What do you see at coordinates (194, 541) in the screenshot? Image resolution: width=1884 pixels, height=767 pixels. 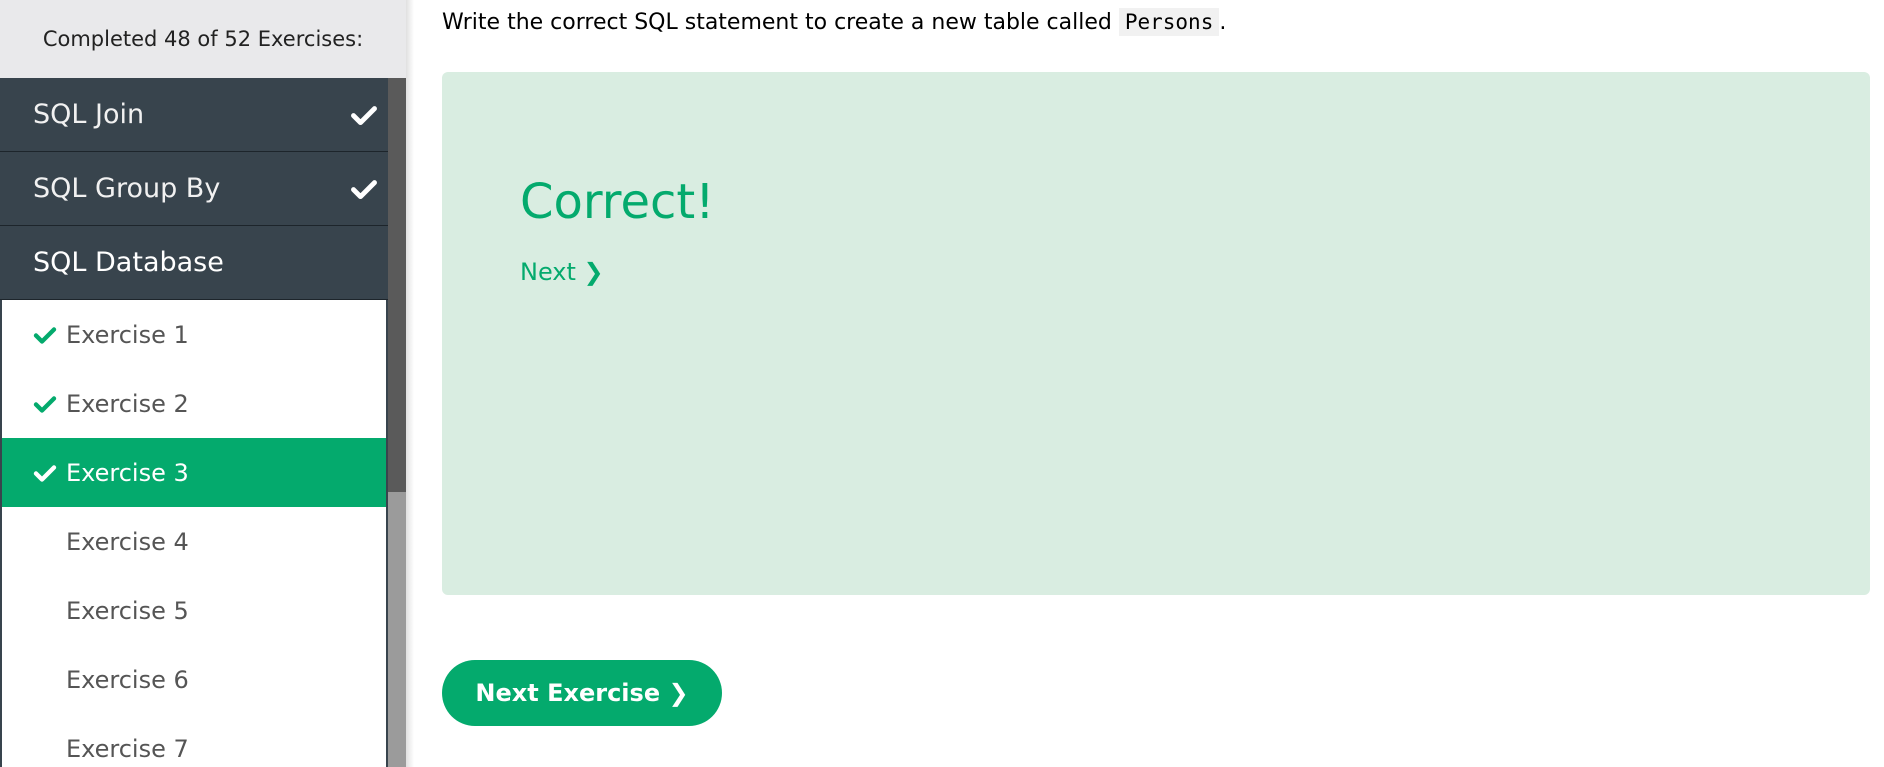 I see `exercise-item-4: Exercise 4` at bounding box center [194, 541].